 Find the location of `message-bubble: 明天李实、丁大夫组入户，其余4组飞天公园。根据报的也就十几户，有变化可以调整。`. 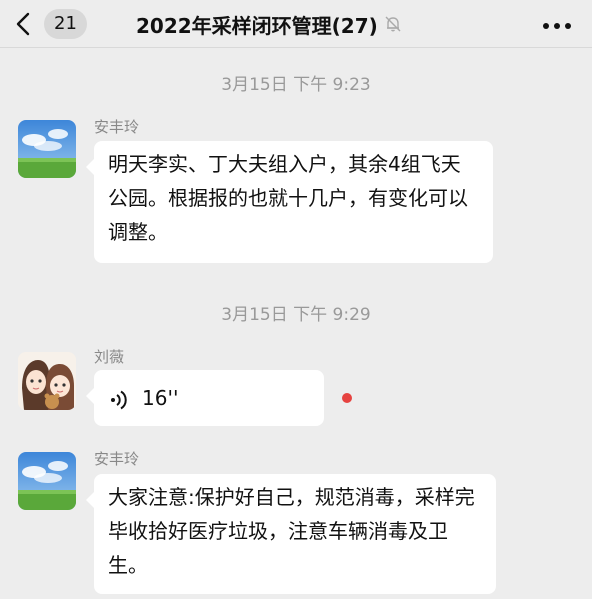

message-bubble: 明天李实、丁大夫组入户，其余4组飞天公园。根据报的也就十几户，有变化可以调整。 is located at coordinates (289, 202).